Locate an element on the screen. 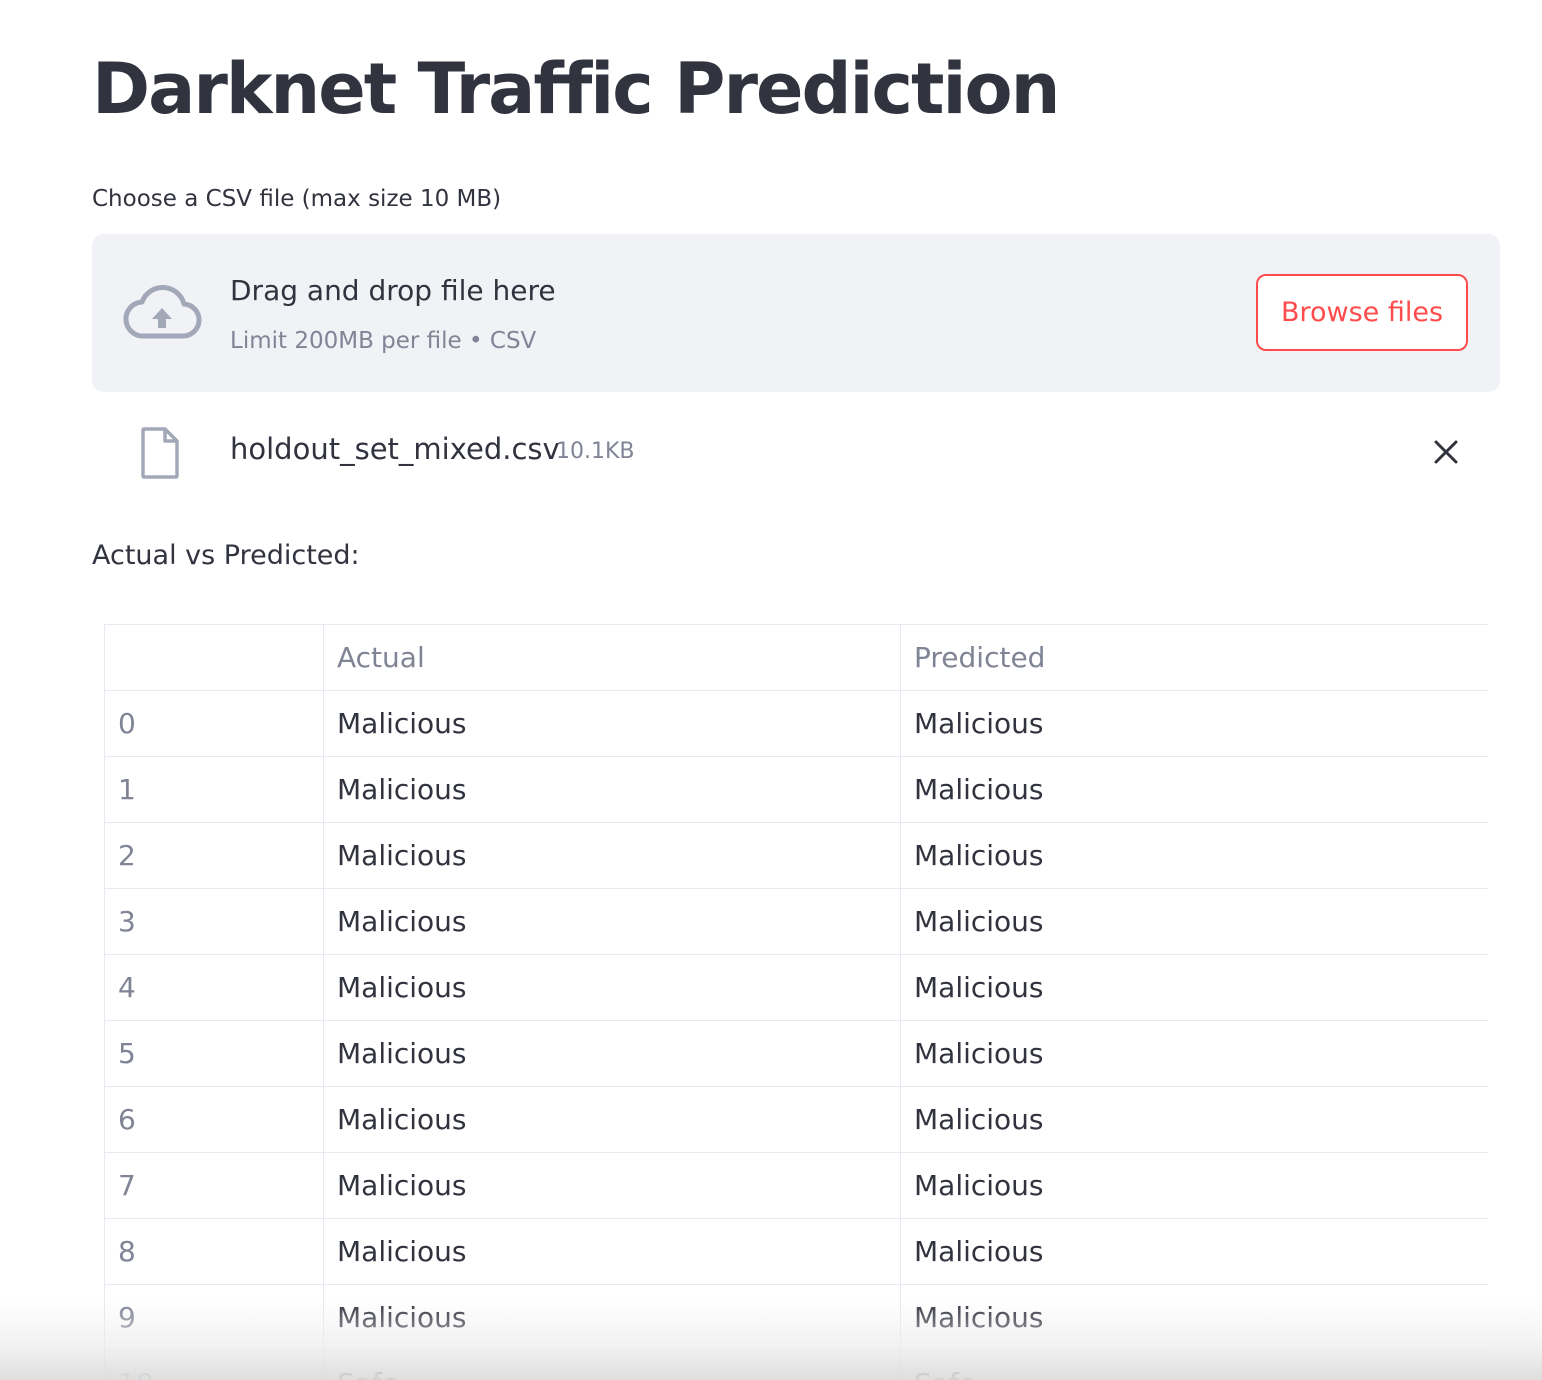  table-row: 2 Malicious Malicious is located at coordinates (796, 855).